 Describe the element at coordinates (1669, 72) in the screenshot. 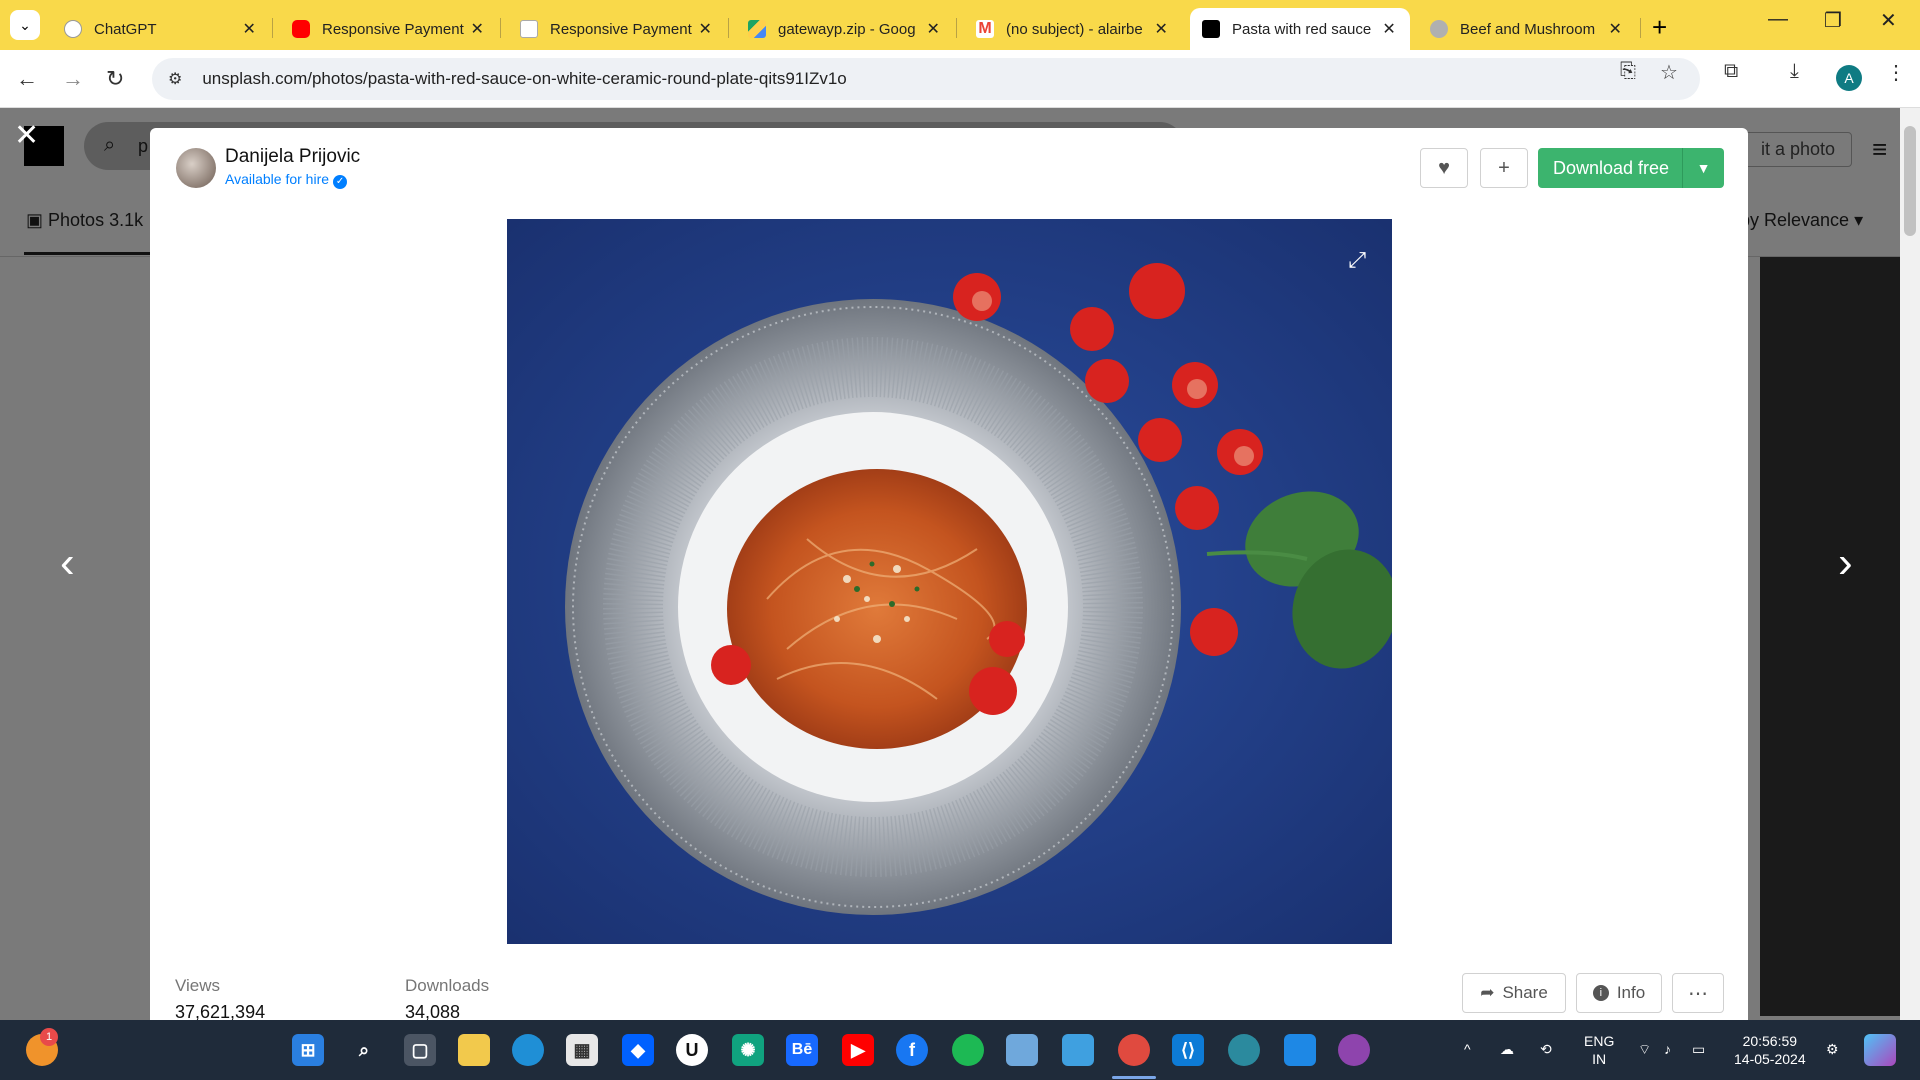

I see `bookmark-star-icon: ☆` at that location.